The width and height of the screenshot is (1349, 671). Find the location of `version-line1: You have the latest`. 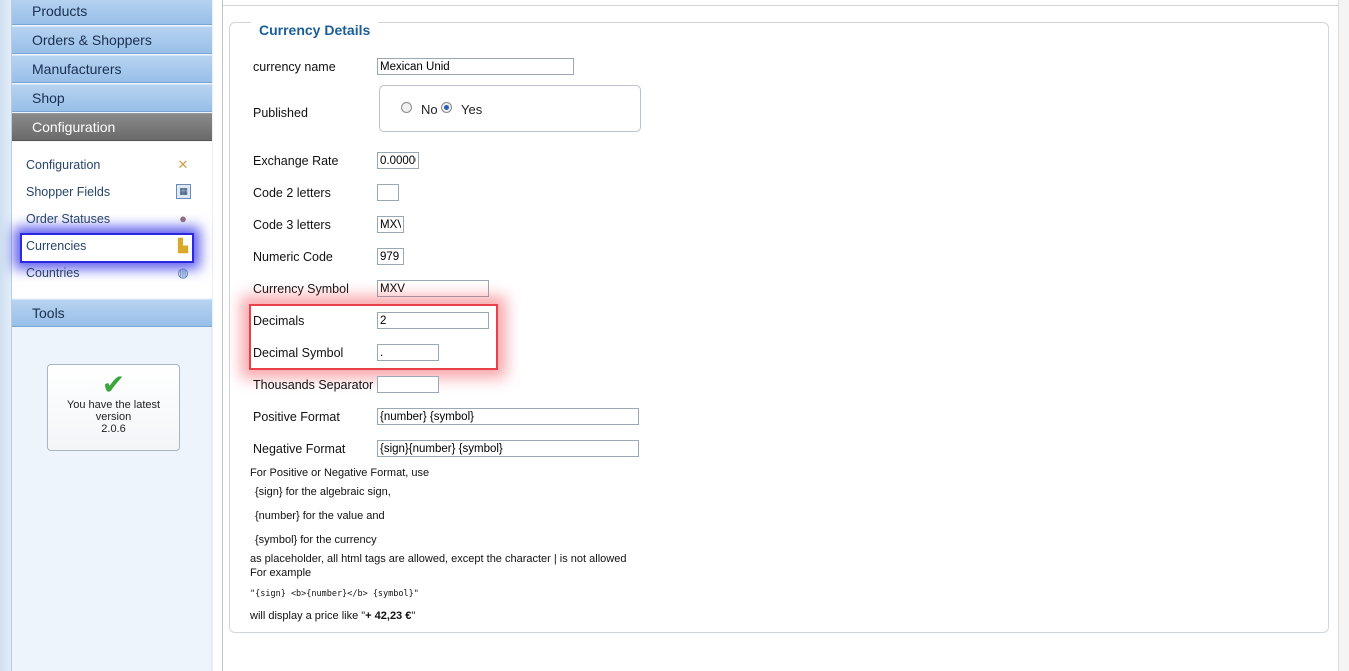

version-line1: You have the latest is located at coordinates (113, 405).